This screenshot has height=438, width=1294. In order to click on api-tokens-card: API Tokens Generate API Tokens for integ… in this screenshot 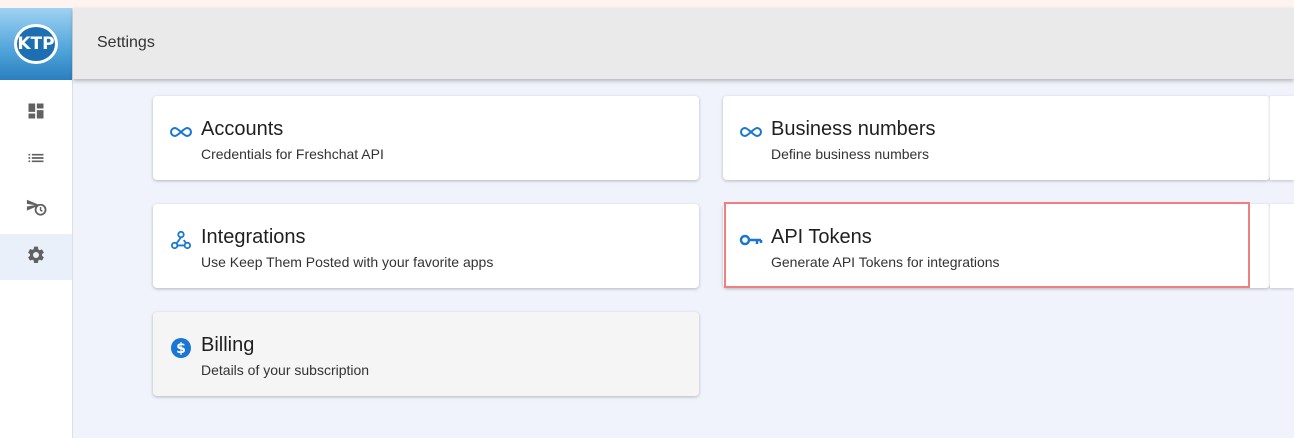, I will do `click(996, 246)`.